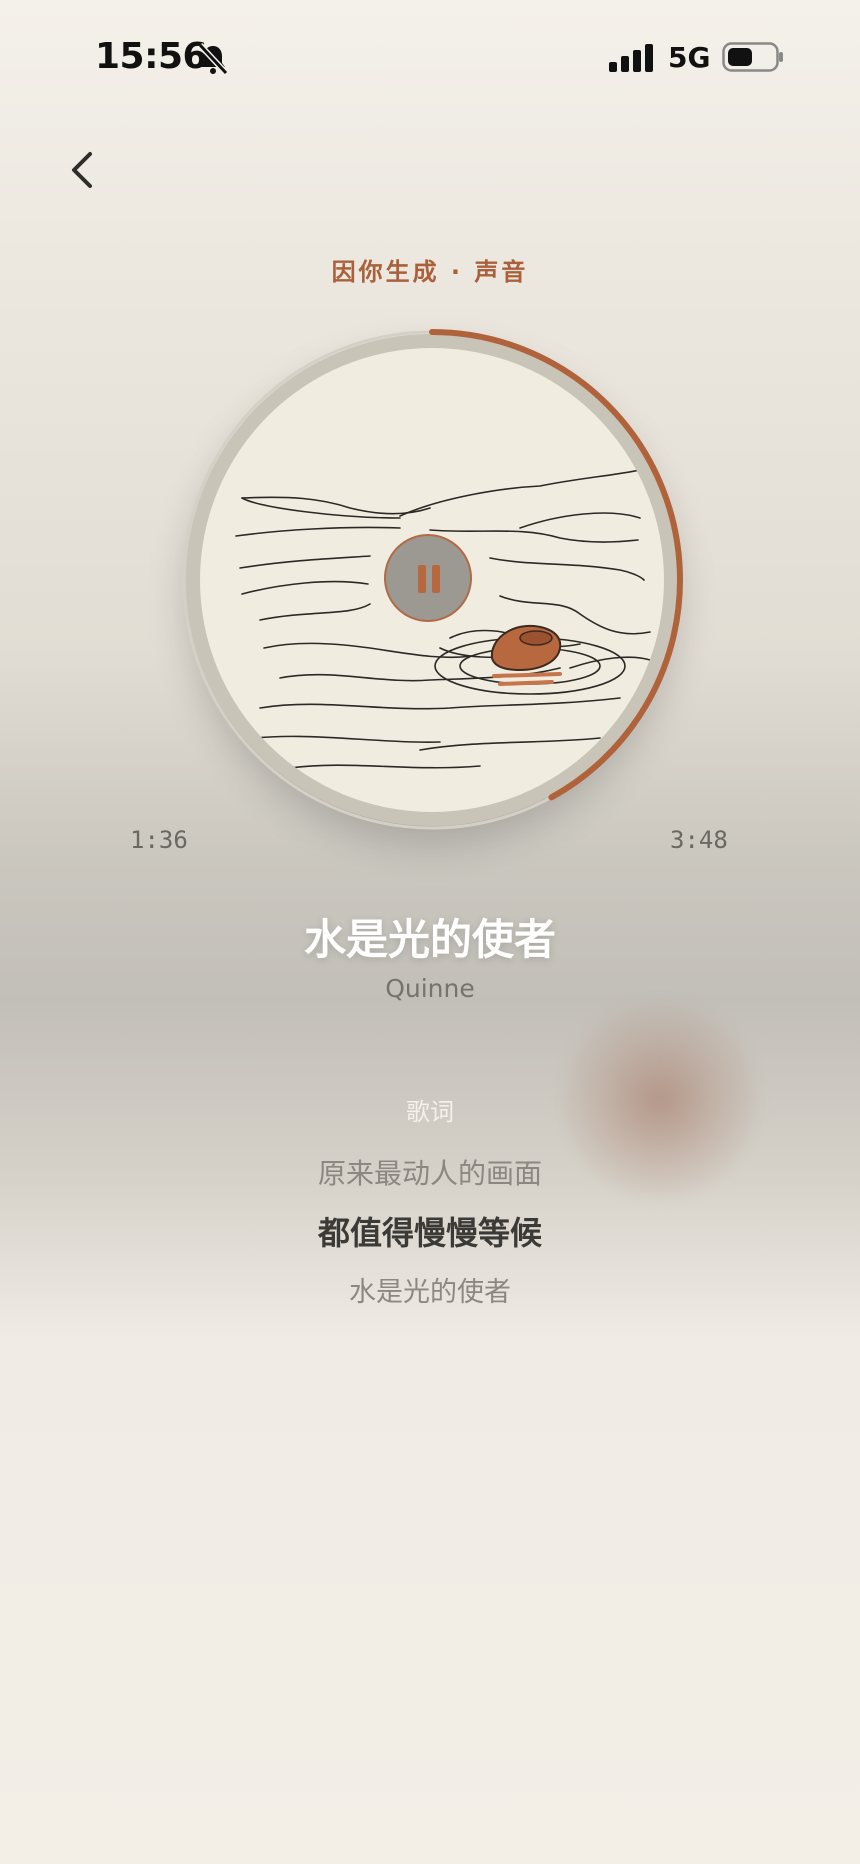  Describe the element at coordinates (213, 59) in the screenshot. I see `bell-slash-icon` at that location.